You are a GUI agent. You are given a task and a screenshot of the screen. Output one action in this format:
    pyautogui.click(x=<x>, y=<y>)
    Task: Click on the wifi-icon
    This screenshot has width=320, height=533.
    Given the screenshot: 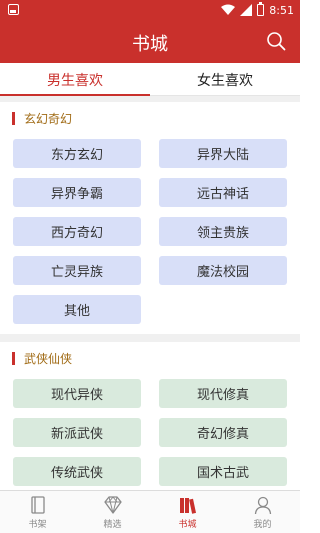 What is the action you would take?
    pyautogui.click(x=228, y=9)
    